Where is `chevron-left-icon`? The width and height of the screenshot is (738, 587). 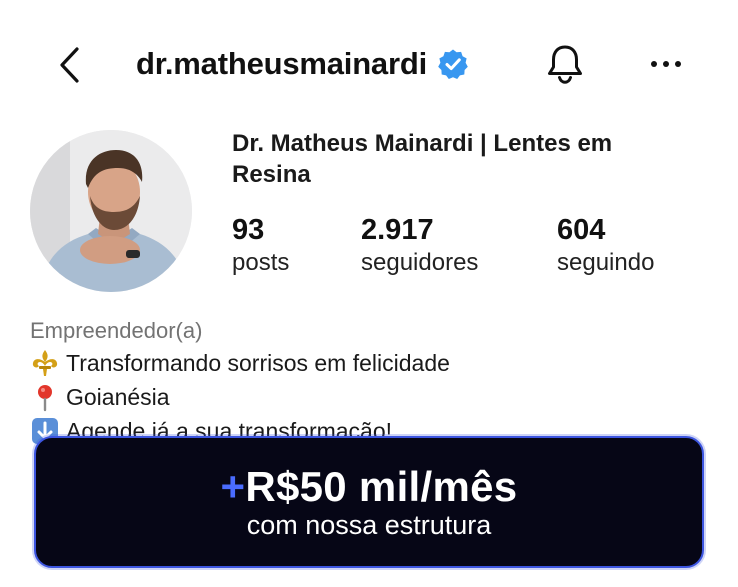 chevron-left-icon is located at coordinates (69, 65).